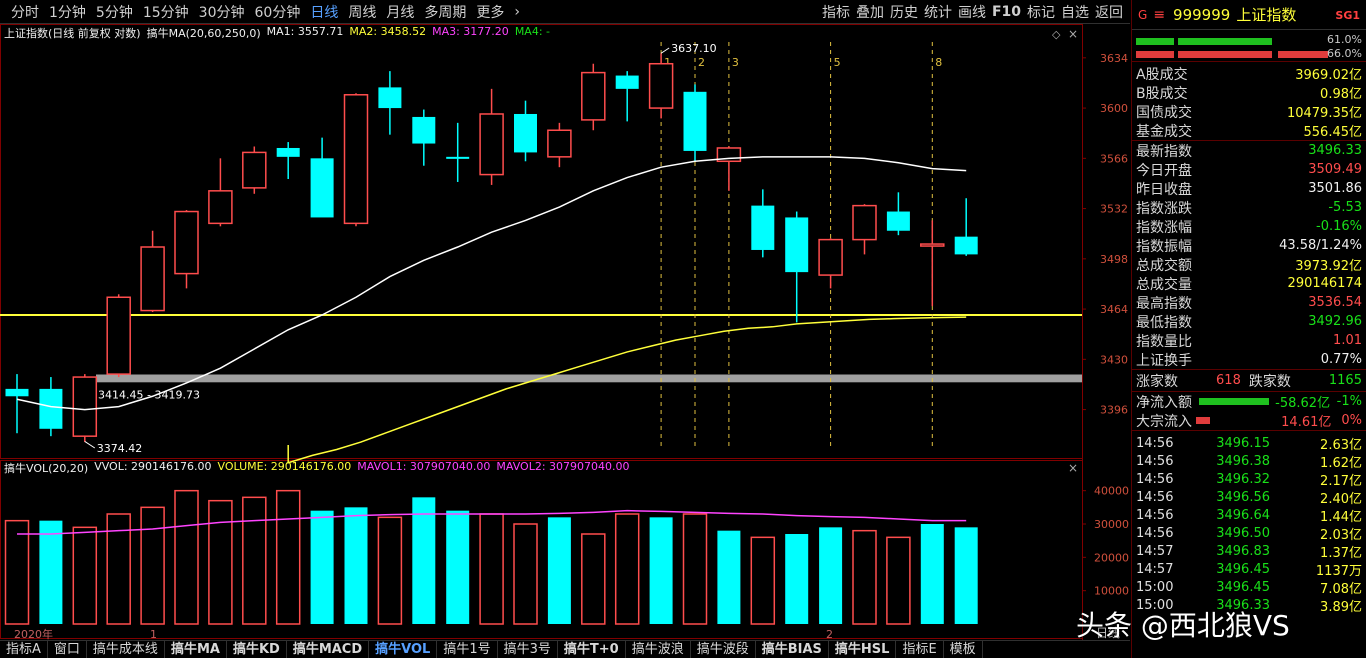 This screenshot has width=1366, height=658. I want to click on block-bar, so click(1203, 420).